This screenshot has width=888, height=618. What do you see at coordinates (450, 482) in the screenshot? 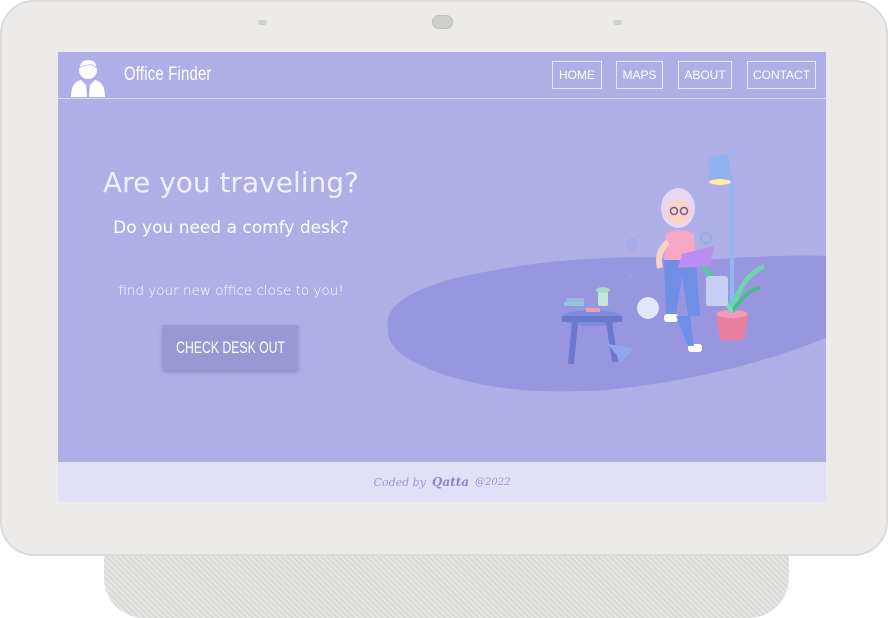
I see `footer-author: Qatta` at bounding box center [450, 482].